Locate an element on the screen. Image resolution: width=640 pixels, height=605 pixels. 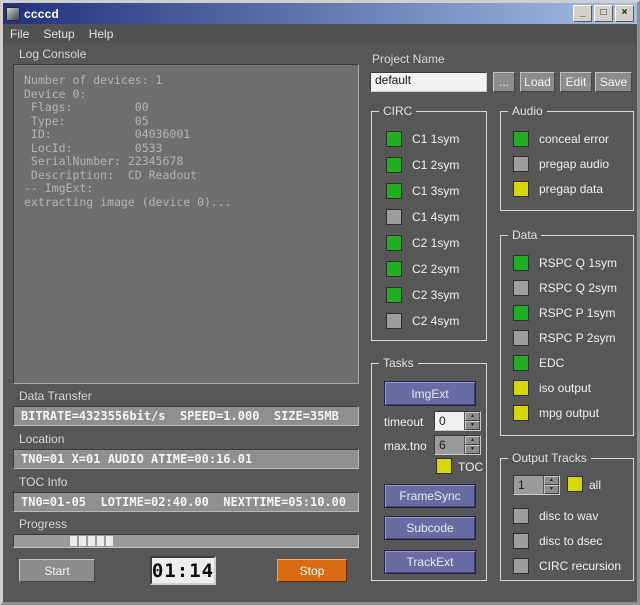
menu-item: Help is located at coordinates (101, 34).